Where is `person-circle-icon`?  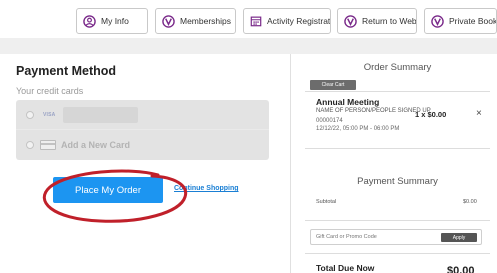
person-circle-icon is located at coordinates (89, 21).